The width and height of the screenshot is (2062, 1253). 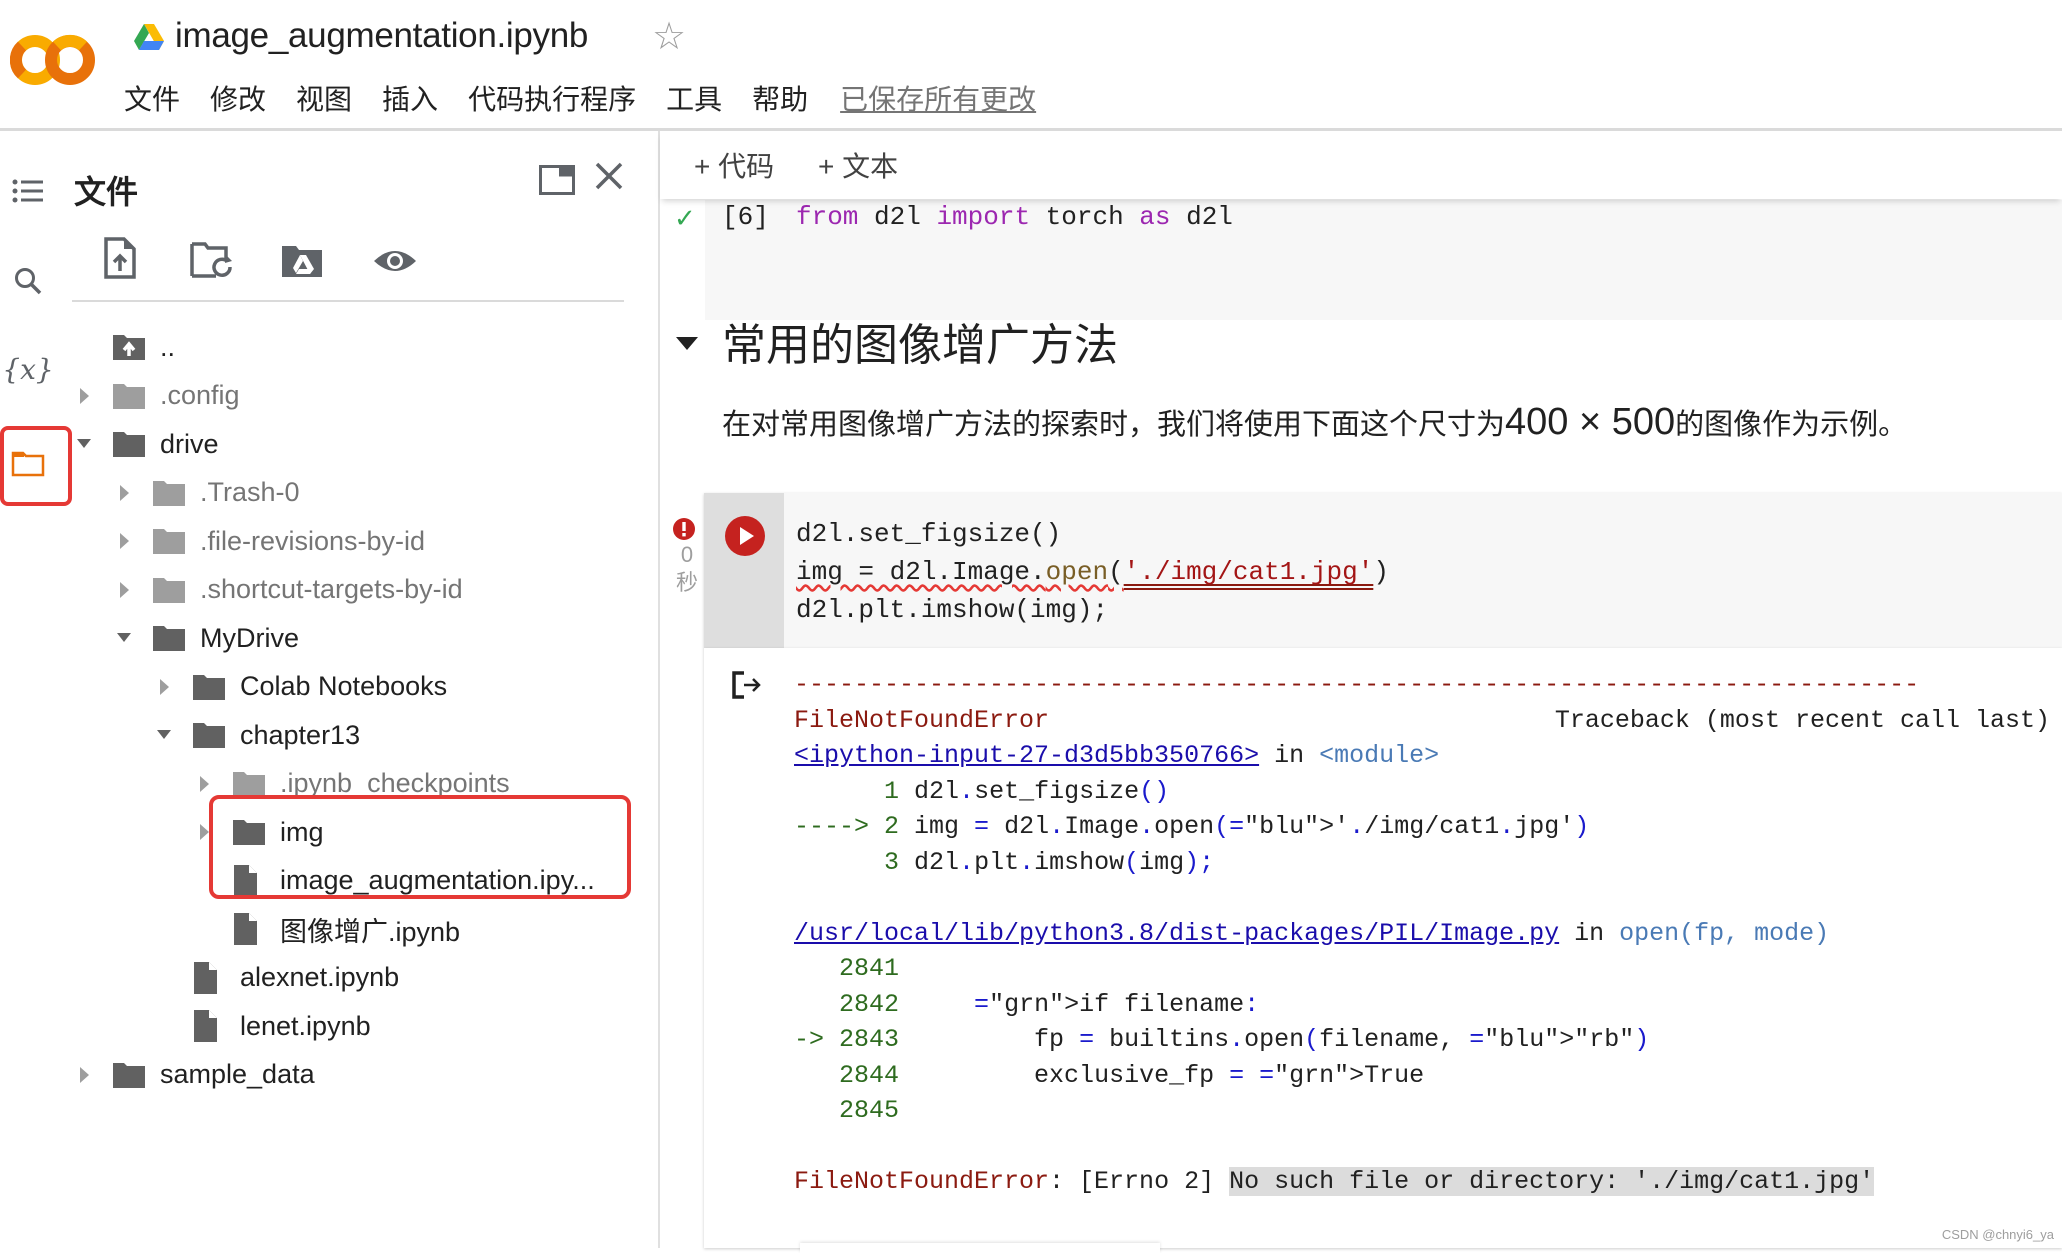 I want to click on tree-item: 图像增广.ipynb, so click(x=326, y=929).